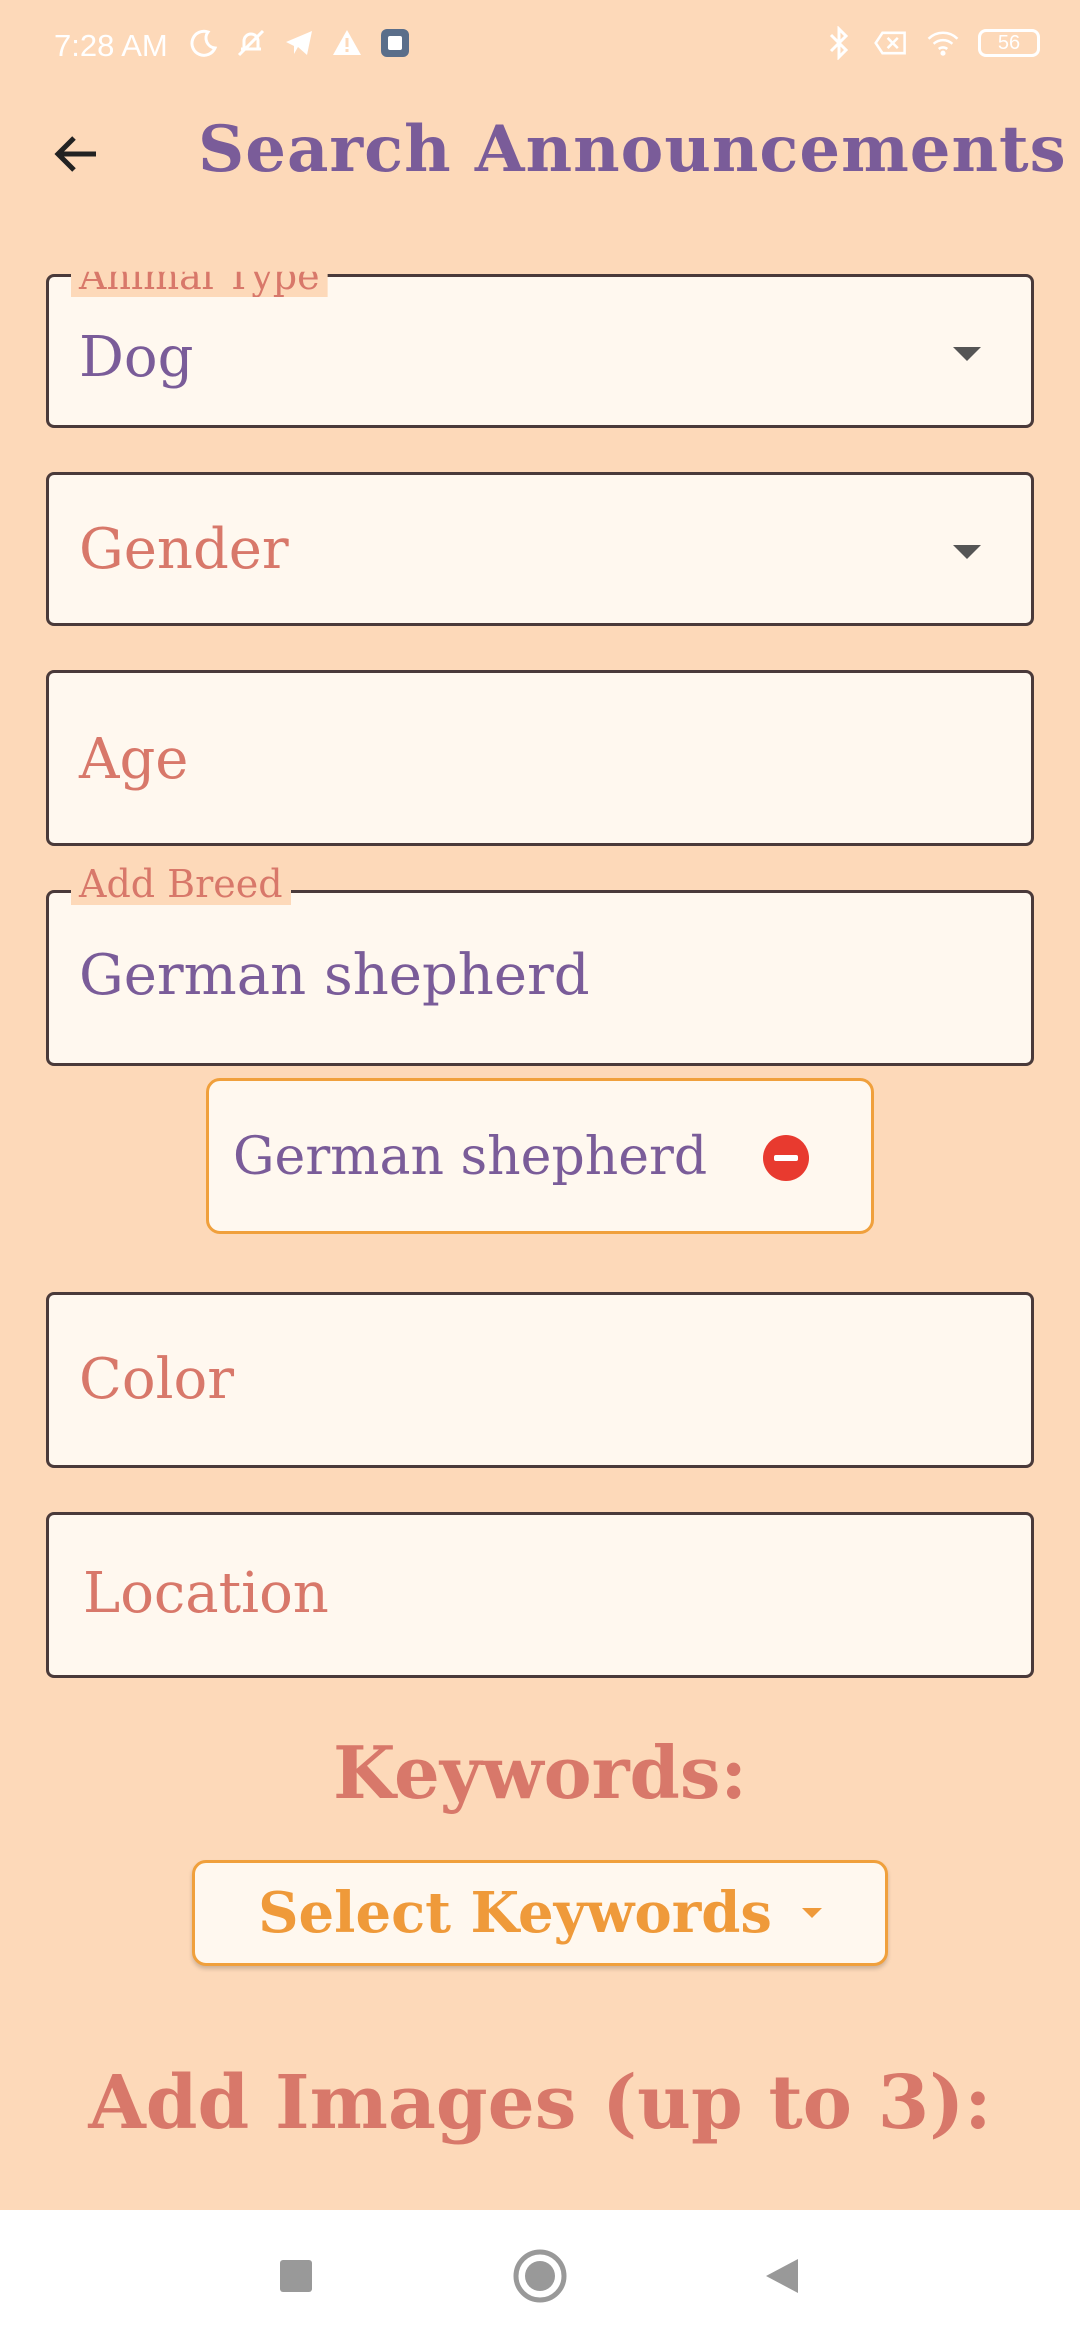 This screenshot has width=1080, height=2340. What do you see at coordinates (943, 43) in the screenshot?
I see `wifi-icon` at bounding box center [943, 43].